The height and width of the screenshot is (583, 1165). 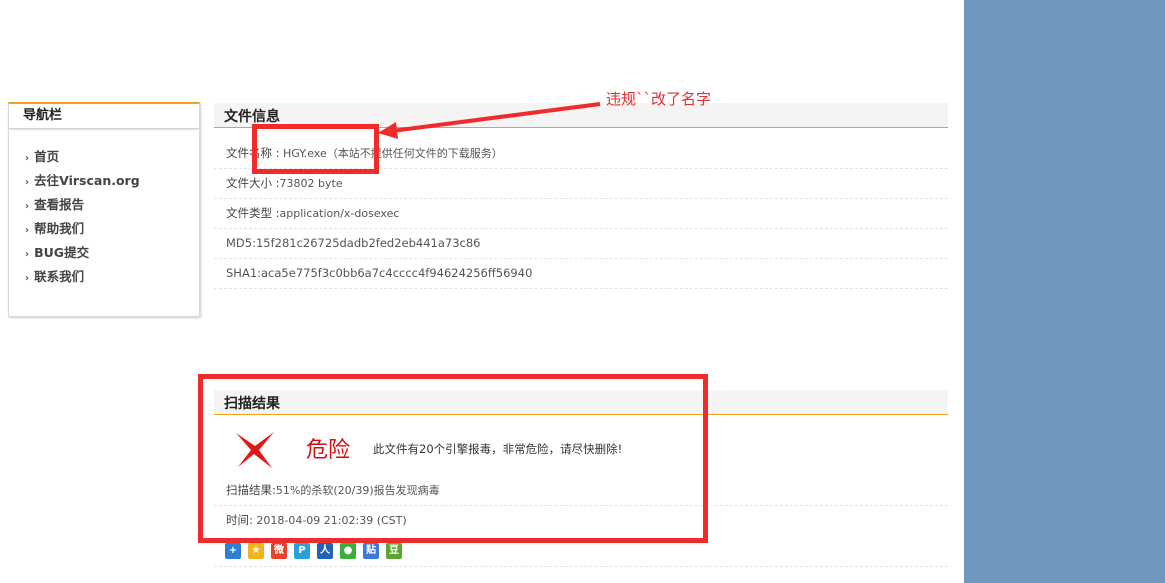 What do you see at coordinates (659, 99) in the screenshot?
I see `annotation-text: 违规``改了名字` at bounding box center [659, 99].